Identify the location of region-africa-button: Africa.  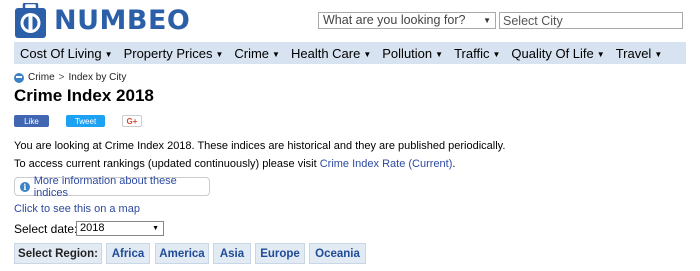
(128, 253).